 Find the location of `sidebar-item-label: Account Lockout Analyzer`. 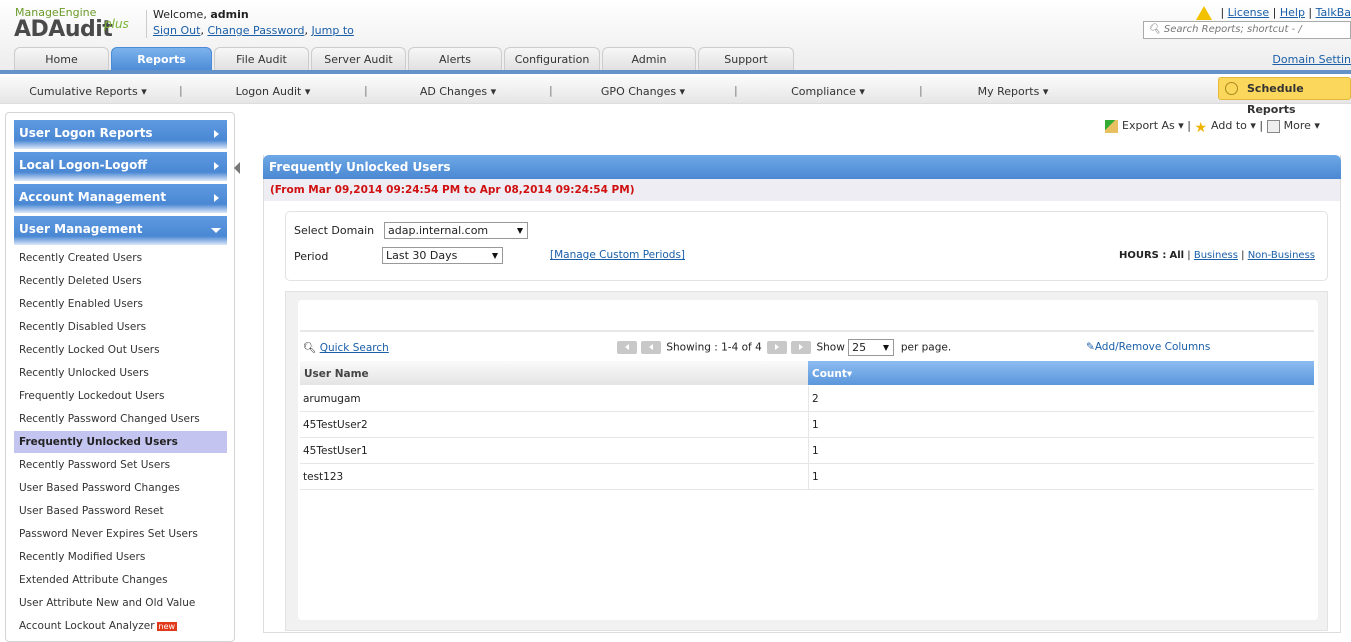

sidebar-item-label: Account Lockout Analyzer is located at coordinates (87, 626).